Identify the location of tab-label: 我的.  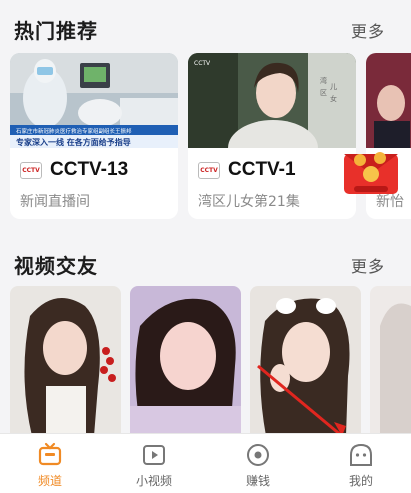
(360, 481).